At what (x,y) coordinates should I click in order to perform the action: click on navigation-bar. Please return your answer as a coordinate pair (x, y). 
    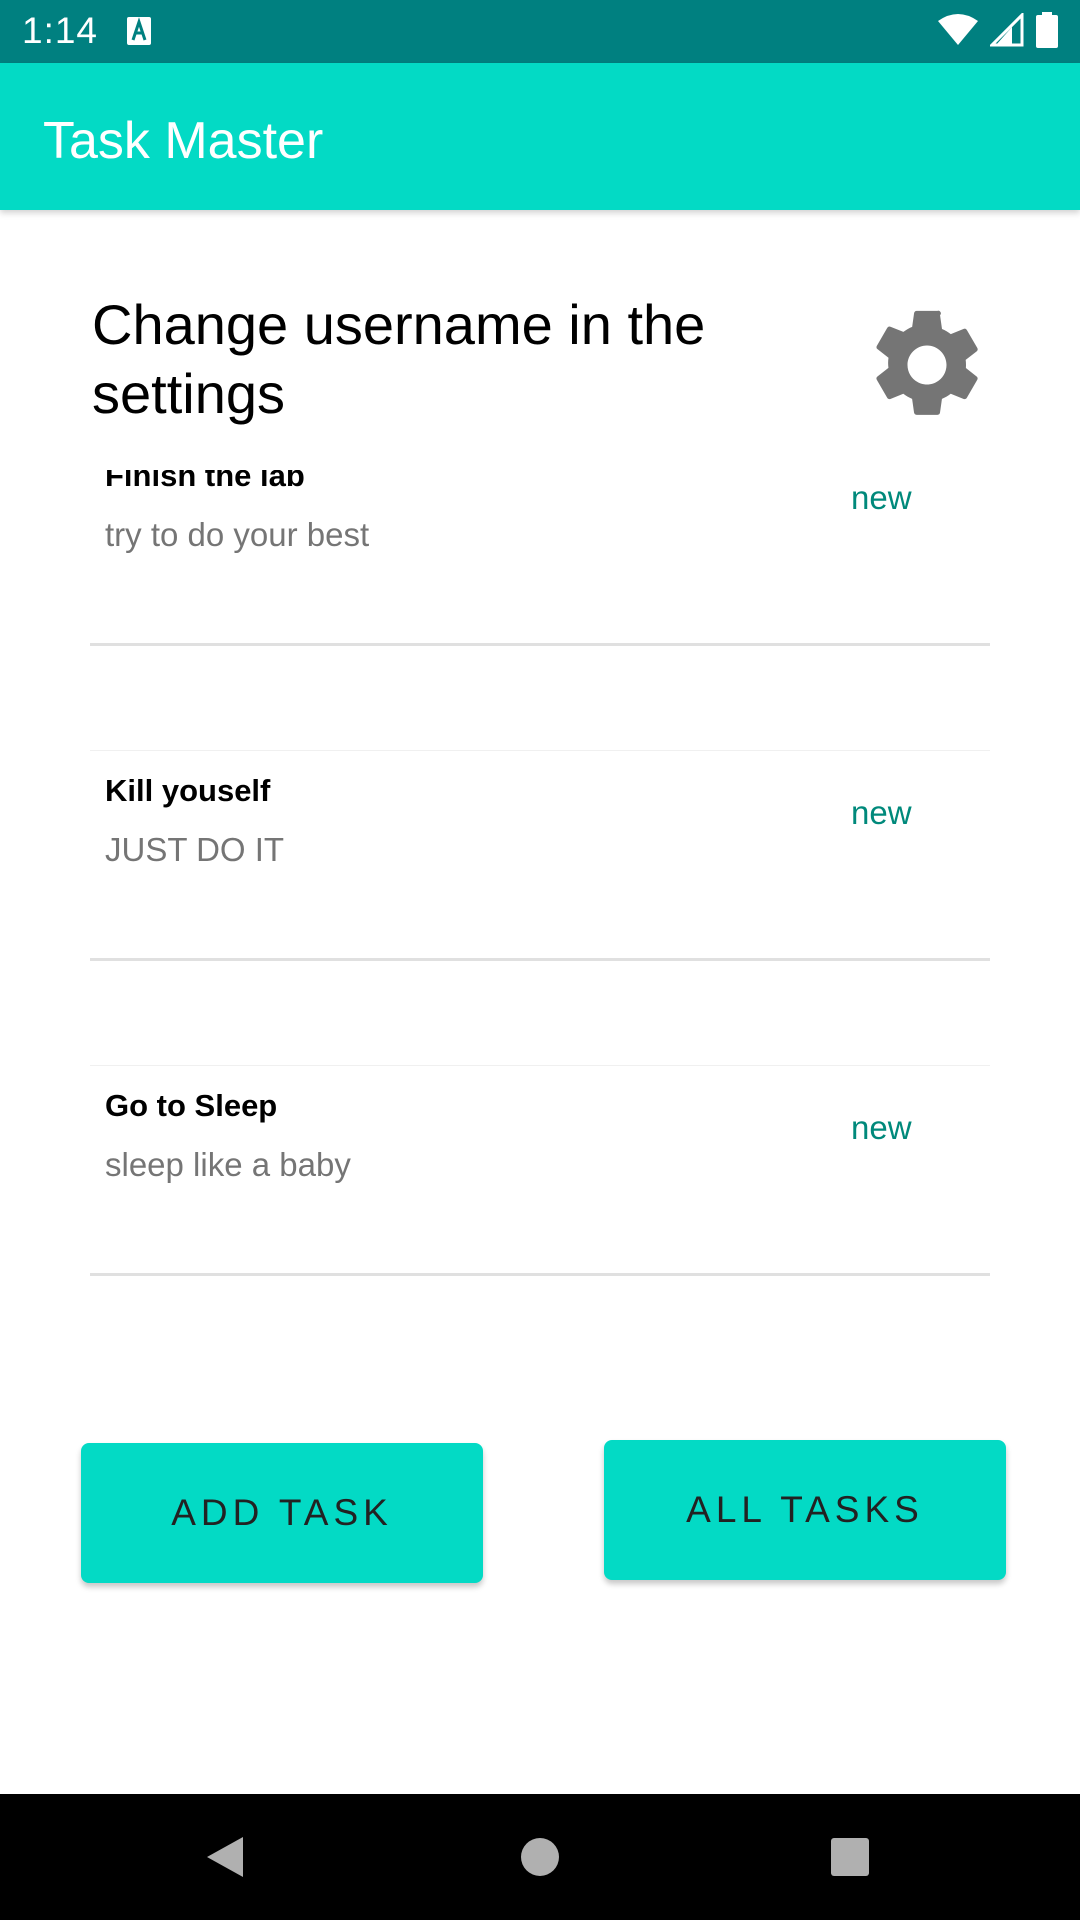
    Looking at the image, I should click on (540, 1857).